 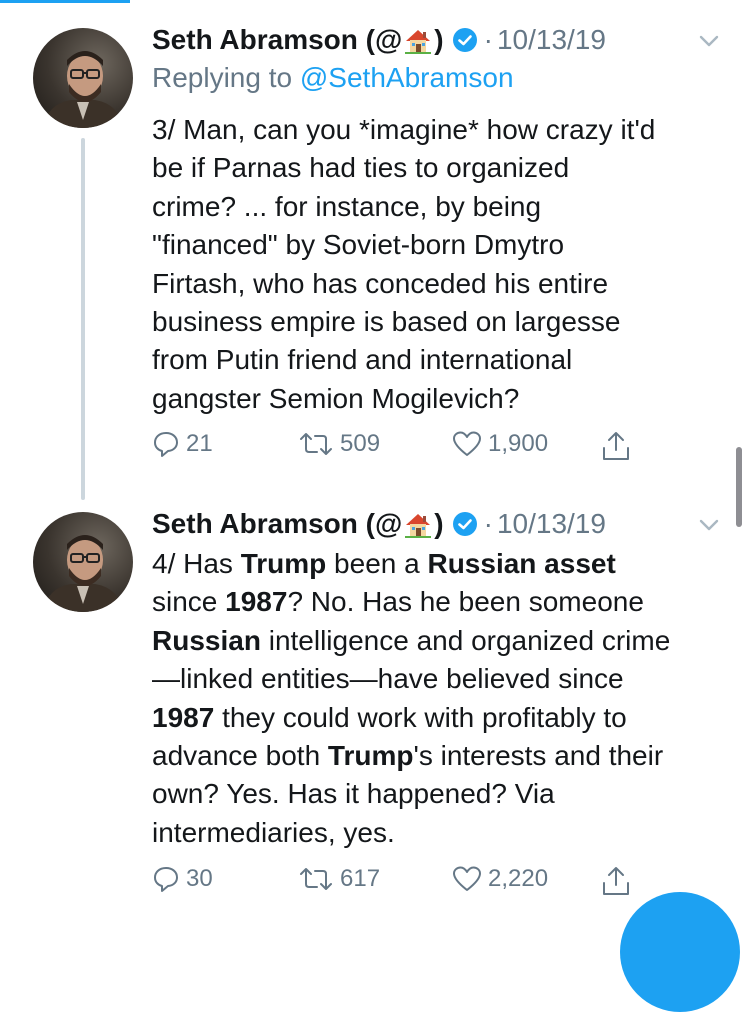 I want to click on tweet-text-line: business empire is based on largesse, so click(x=386, y=322).